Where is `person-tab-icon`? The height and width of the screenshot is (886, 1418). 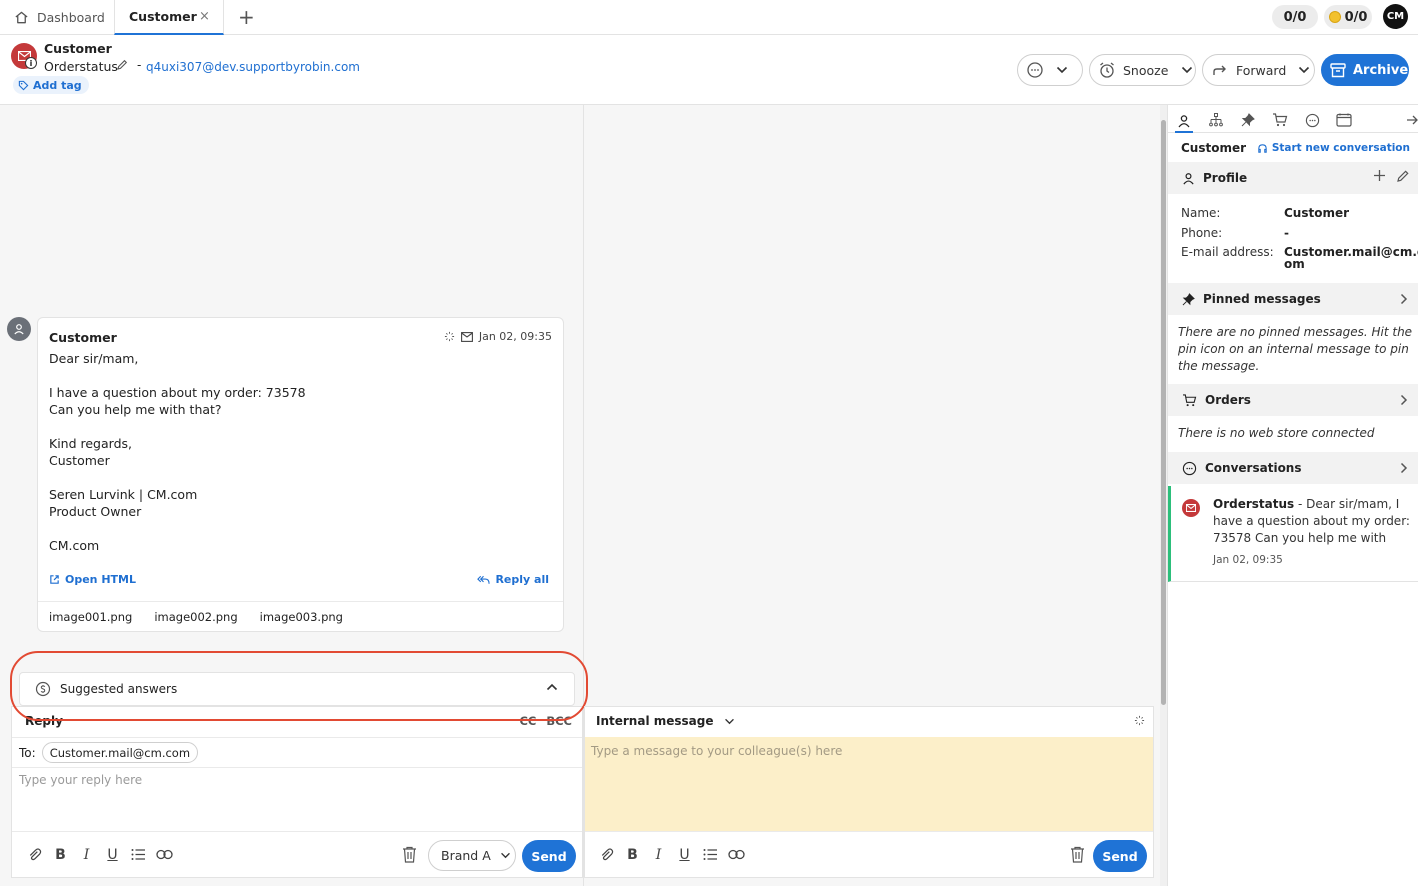
person-tab-icon is located at coordinates (1184, 122).